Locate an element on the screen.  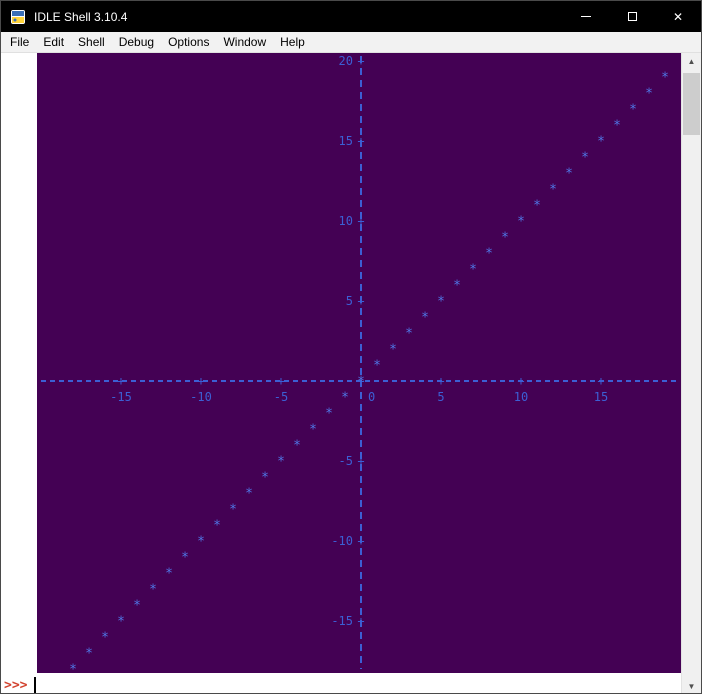
scroll-thumb is located at coordinates (691, 104).